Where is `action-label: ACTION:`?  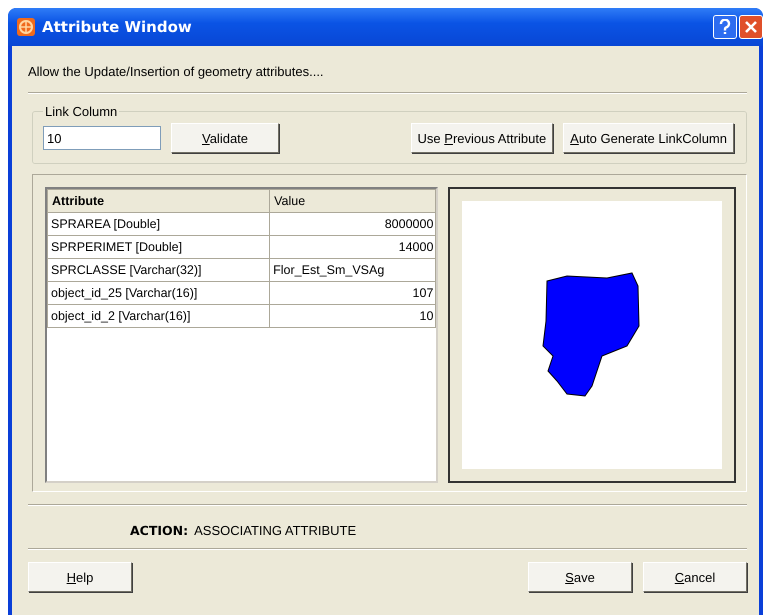 action-label: ACTION: is located at coordinates (159, 530).